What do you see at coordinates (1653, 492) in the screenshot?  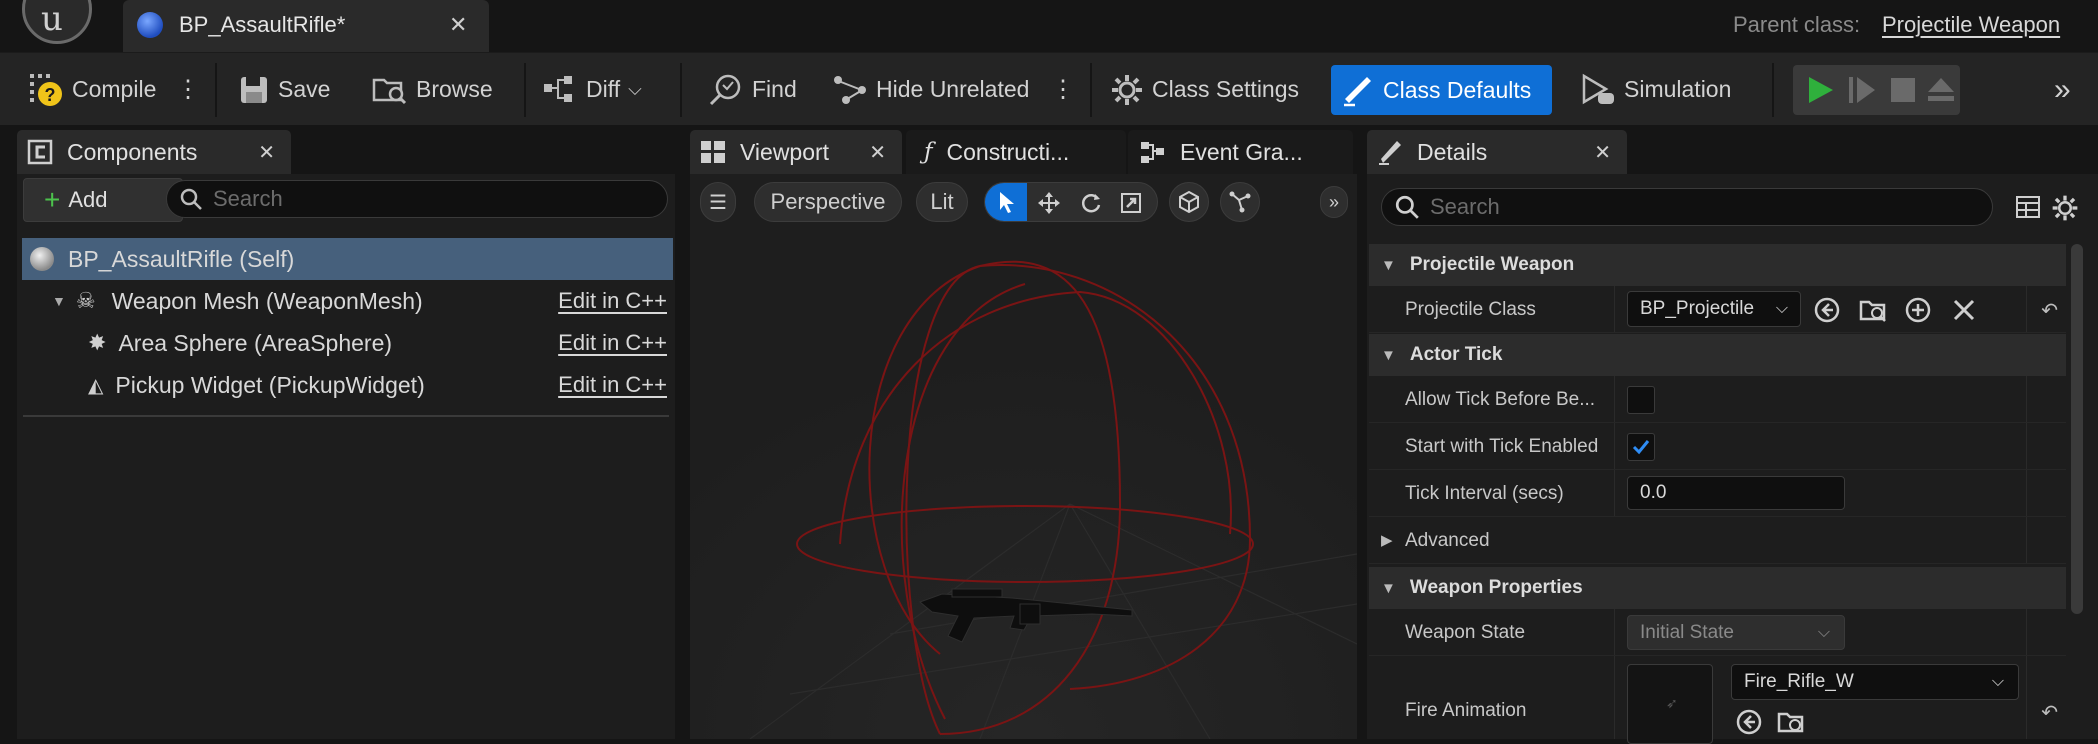 I see `tick-interval-value: 0.0` at bounding box center [1653, 492].